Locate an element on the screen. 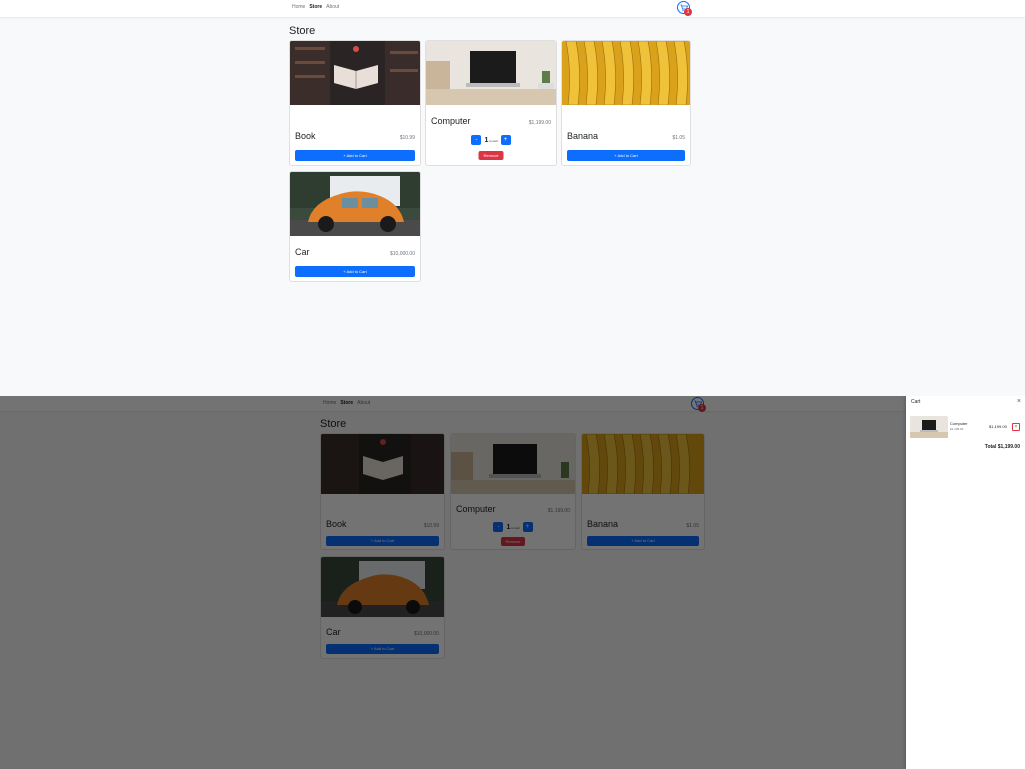 Image resolution: width=1025 pixels, height=769 pixels. remove-item-button: × is located at coordinates (1016, 427).